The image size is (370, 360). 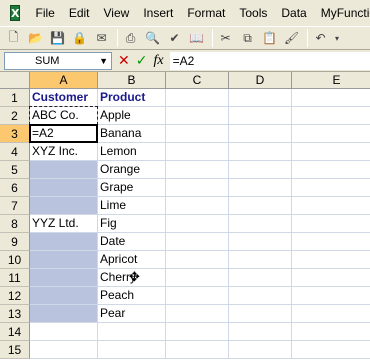 I want to click on cell-e5, so click(x=331, y=170).